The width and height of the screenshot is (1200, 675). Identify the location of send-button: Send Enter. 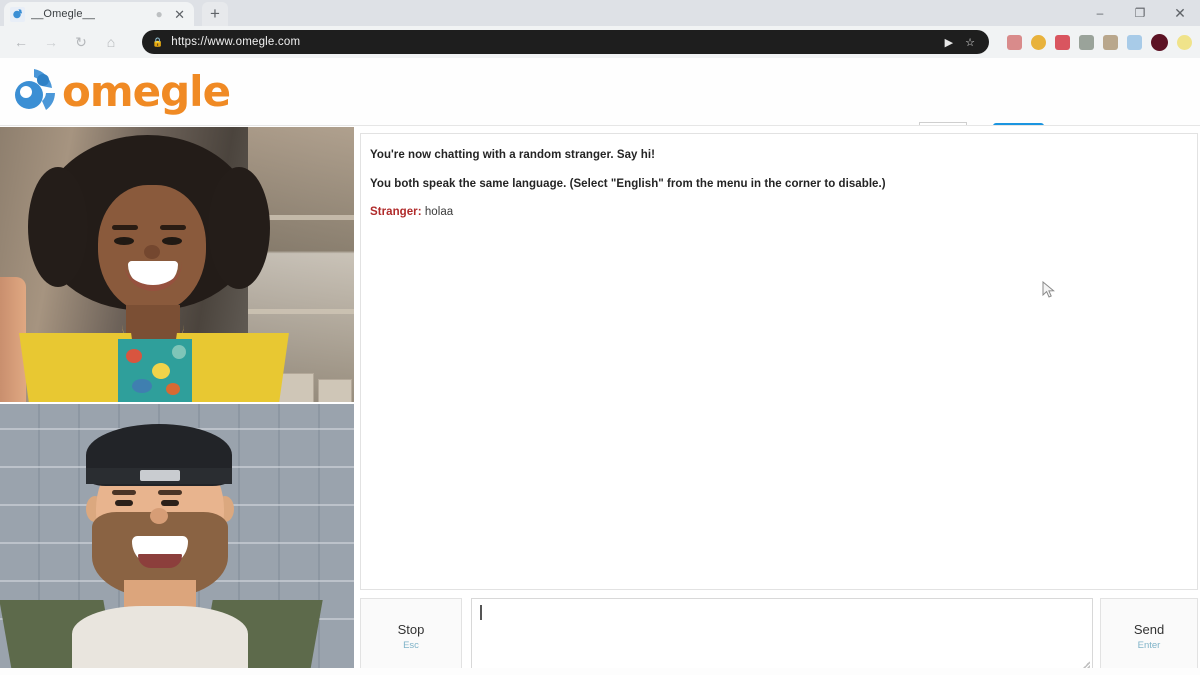
(1149, 636).